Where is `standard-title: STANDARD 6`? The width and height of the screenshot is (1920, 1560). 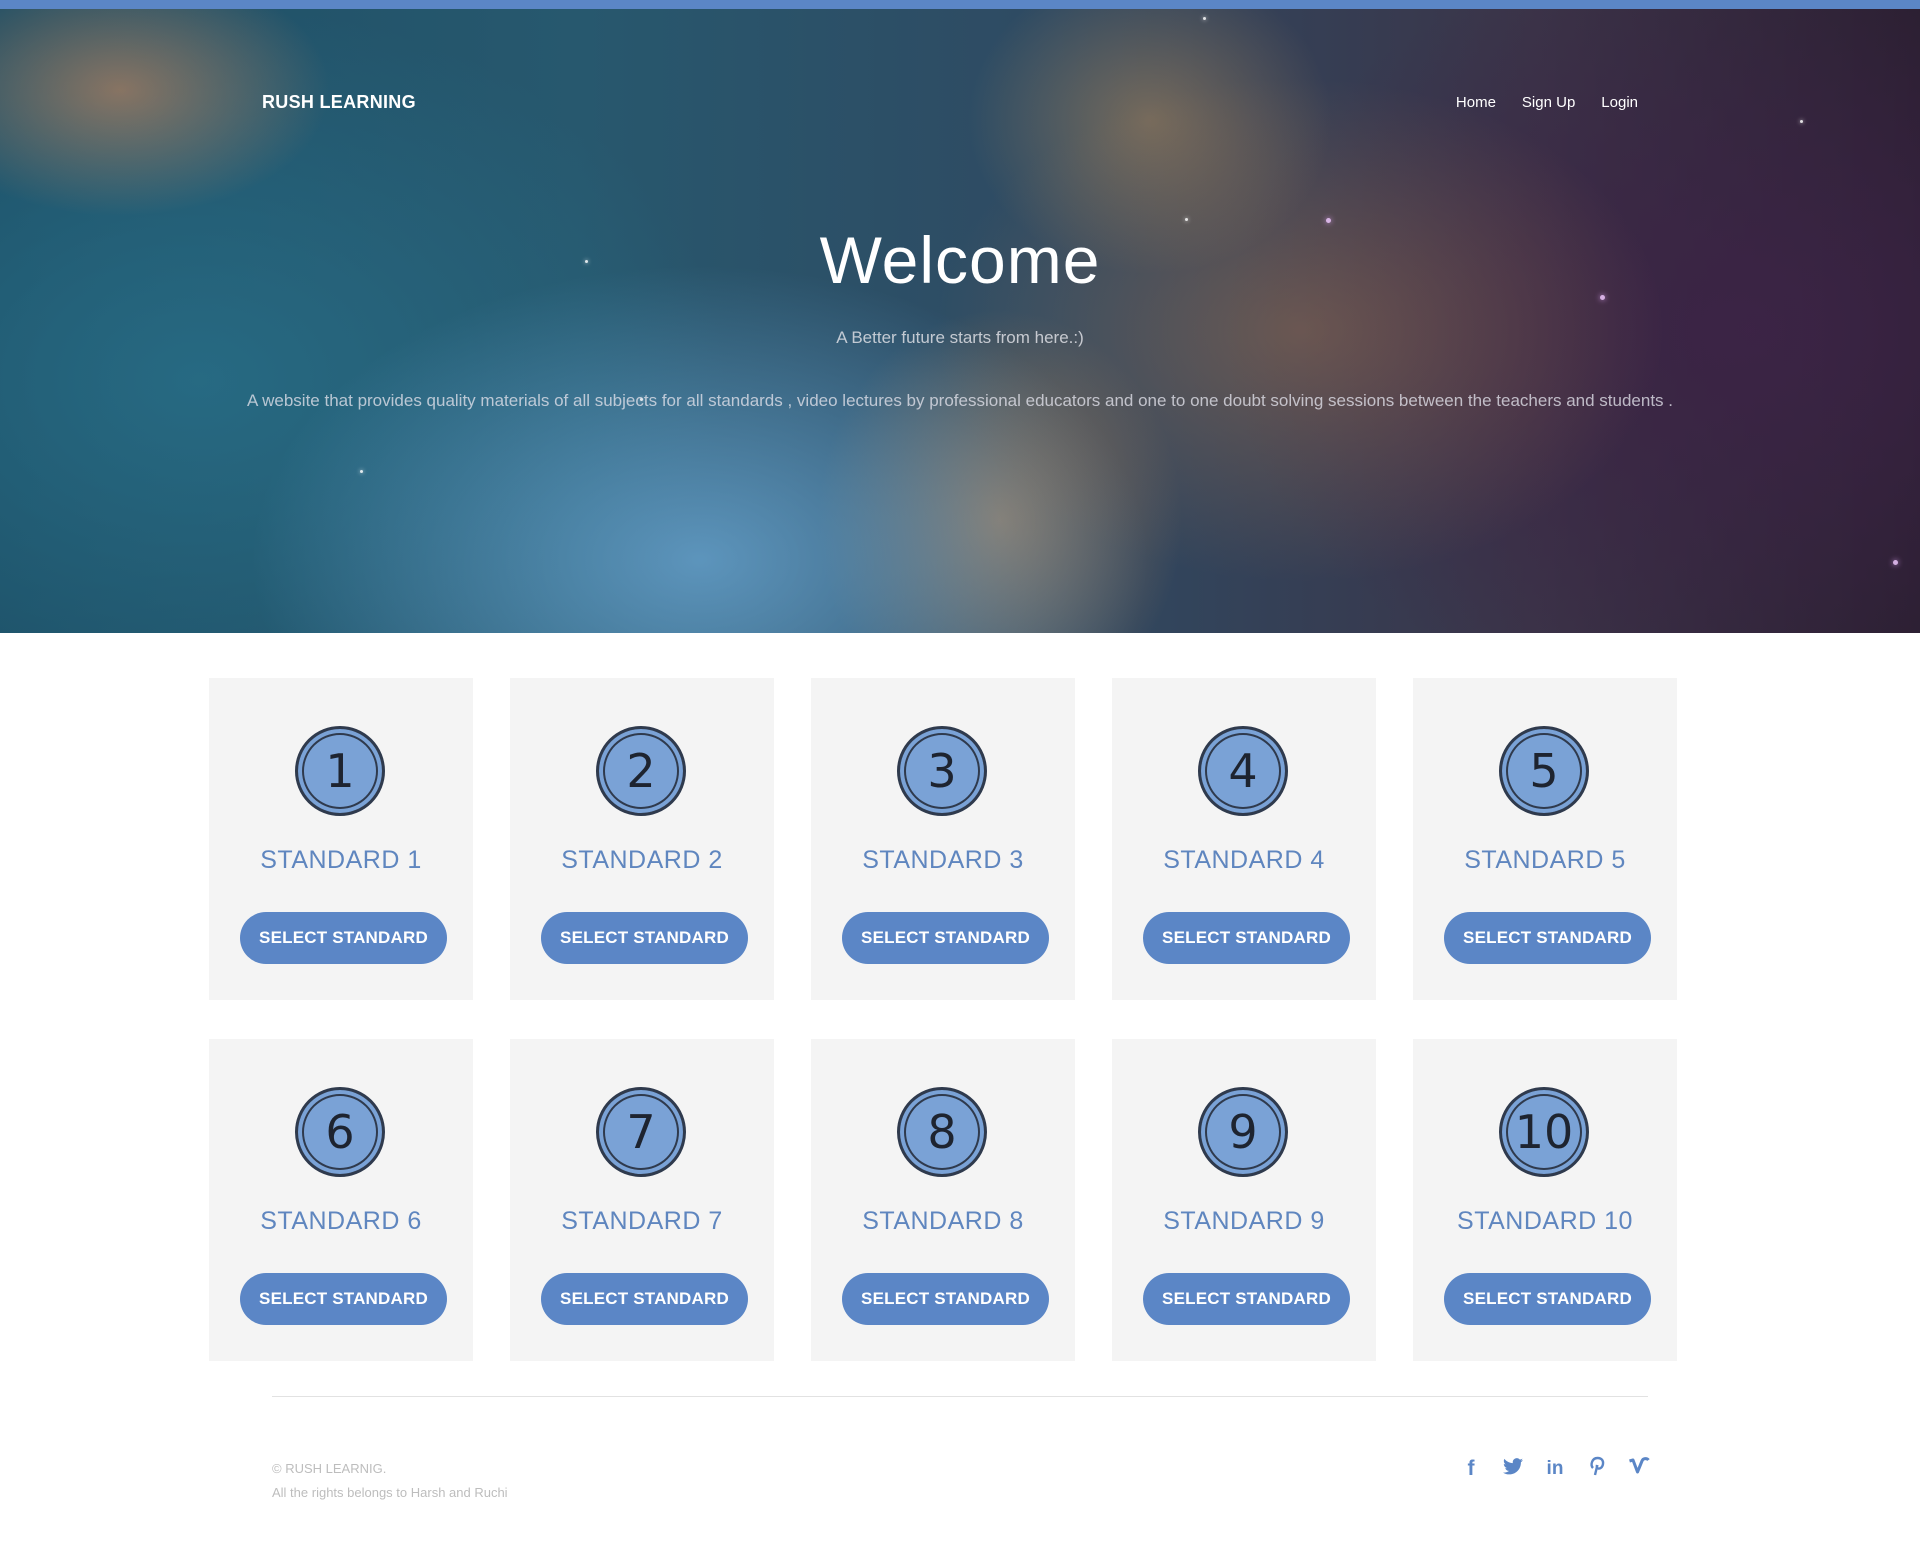
standard-title: STANDARD 6 is located at coordinates (341, 1221).